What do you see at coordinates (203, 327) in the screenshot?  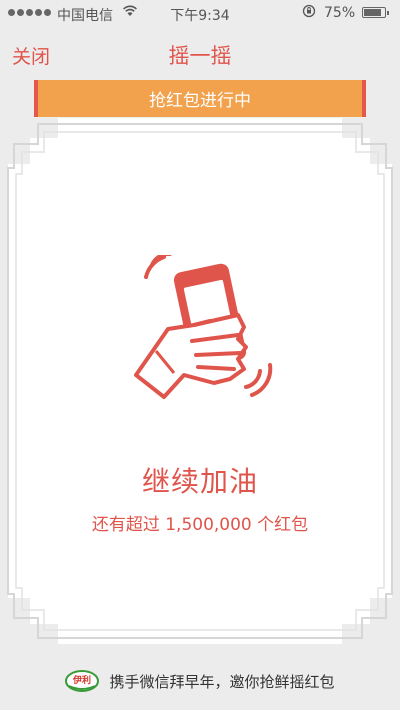 I see `shaking-hand-phone-icon` at bounding box center [203, 327].